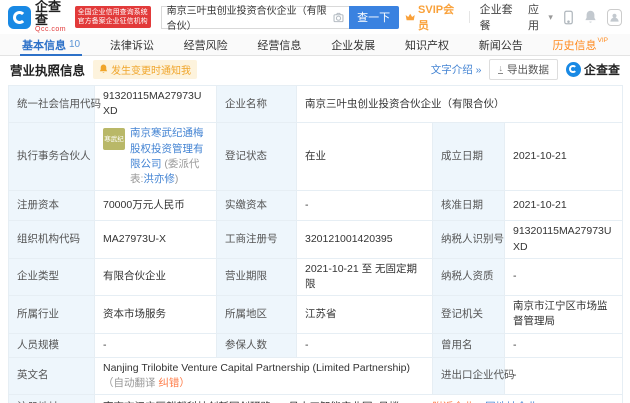 This screenshot has height=403, width=630. Describe the element at coordinates (563, 277) in the screenshot. I see `taxpayer-quality-value: -` at that location.